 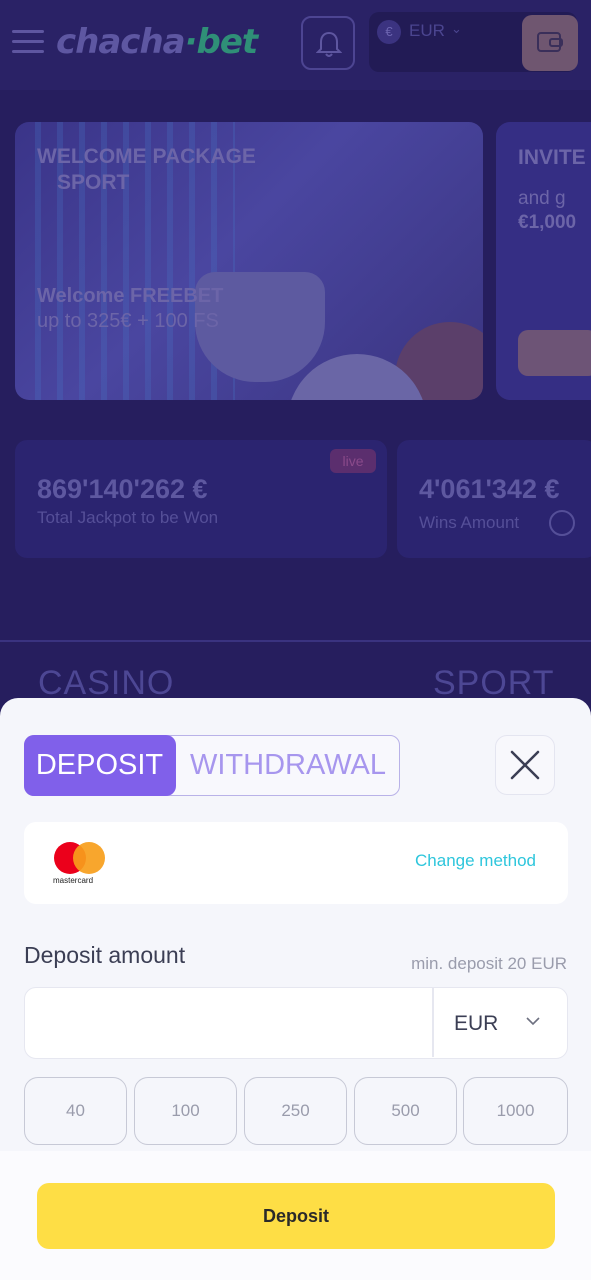 I want to click on close-icon, so click(x=525, y=765).